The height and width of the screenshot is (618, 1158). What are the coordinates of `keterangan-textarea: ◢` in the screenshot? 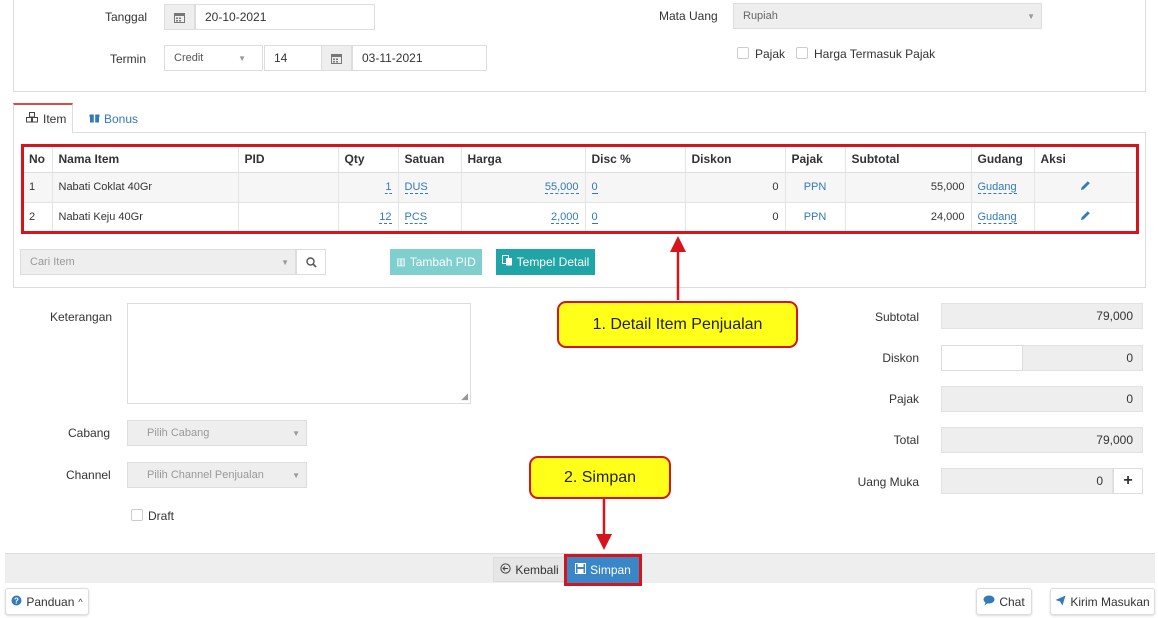 It's located at (299, 353).